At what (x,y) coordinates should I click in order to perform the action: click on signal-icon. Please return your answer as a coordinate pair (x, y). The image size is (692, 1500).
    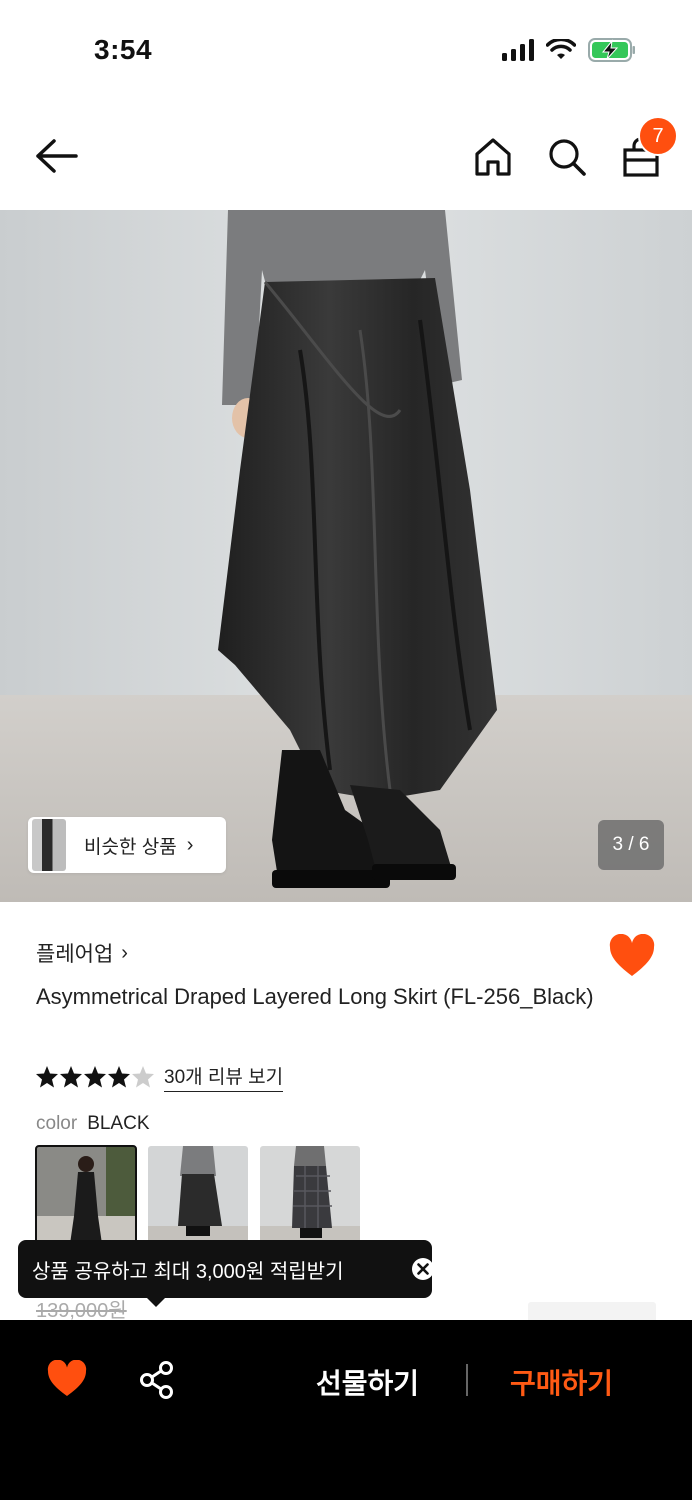
    Looking at the image, I should click on (518, 50).